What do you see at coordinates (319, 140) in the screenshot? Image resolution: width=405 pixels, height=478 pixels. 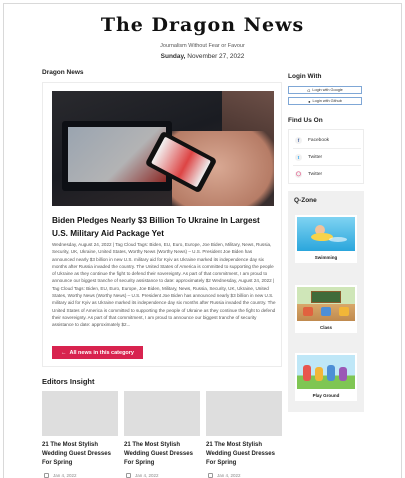 I see `social-label: Facebook` at bounding box center [319, 140].